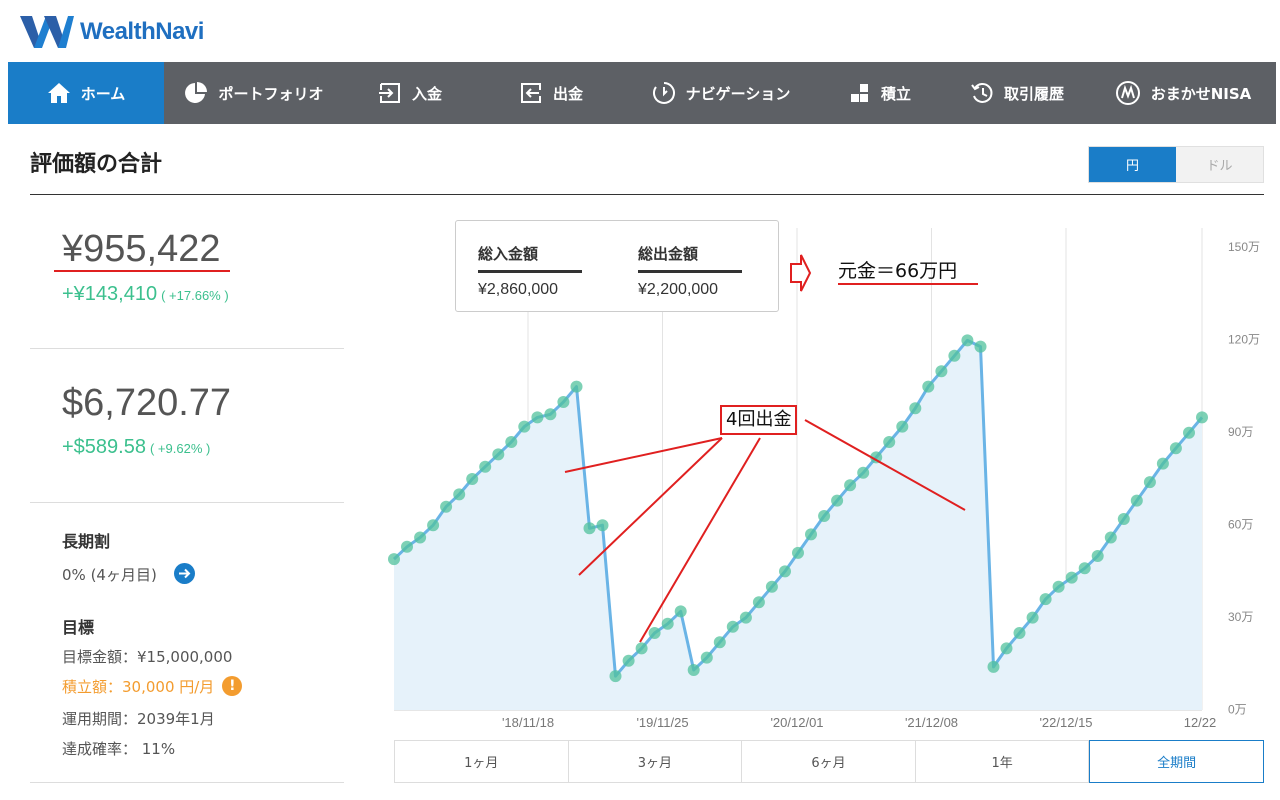 This screenshot has width=1280, height=800. Describe the element at coordinates (138, 719) in the screenshot. I see `goal-period: 運用期間：2039年1月` at that location.